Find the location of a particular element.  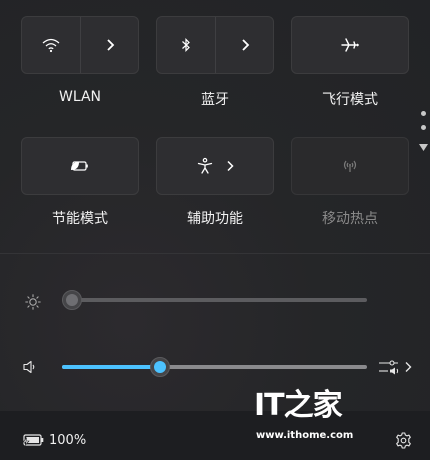

battery-saver-label: 节能模式 is located at coordinates (80, 219).